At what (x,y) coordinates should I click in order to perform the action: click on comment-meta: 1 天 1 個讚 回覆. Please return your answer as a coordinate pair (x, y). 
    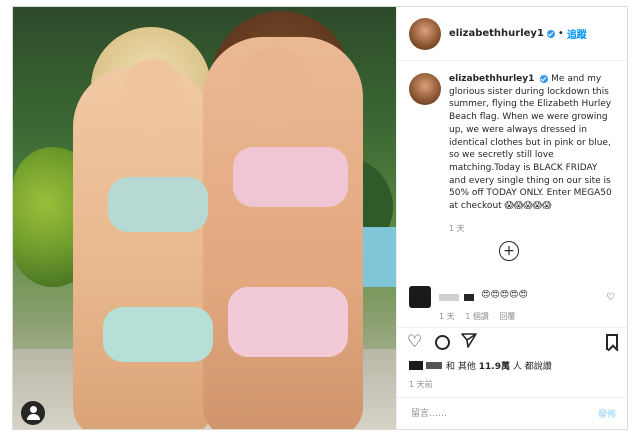
    Looking at the image, I should click on (481, 316).